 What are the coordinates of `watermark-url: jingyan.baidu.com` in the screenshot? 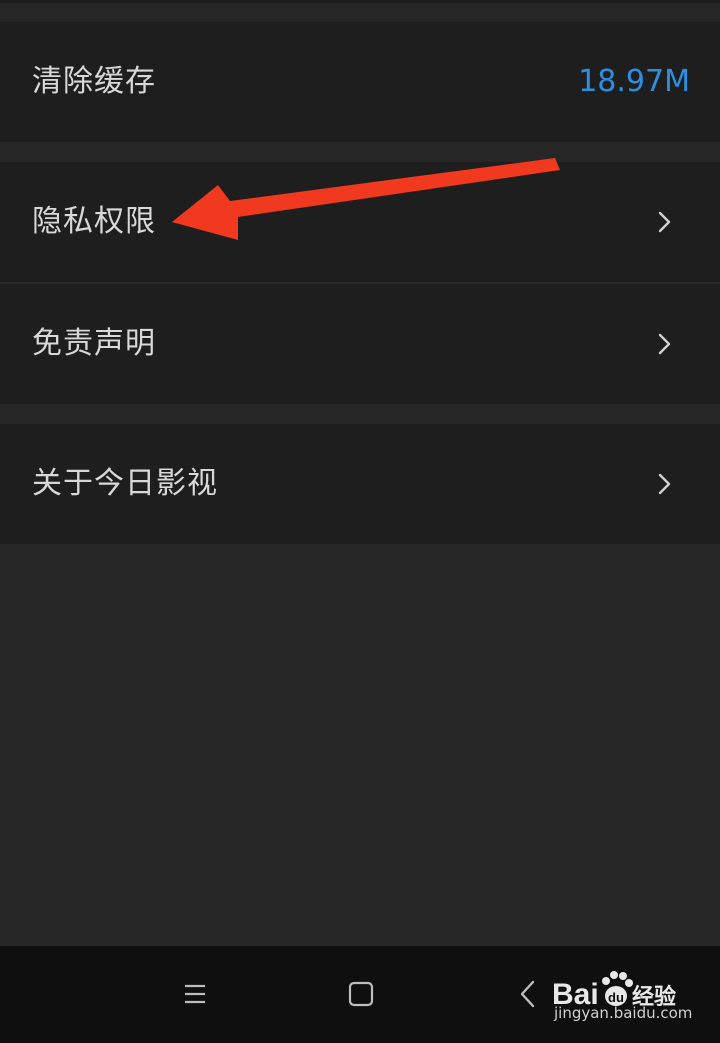 It's located at (623, 1013).